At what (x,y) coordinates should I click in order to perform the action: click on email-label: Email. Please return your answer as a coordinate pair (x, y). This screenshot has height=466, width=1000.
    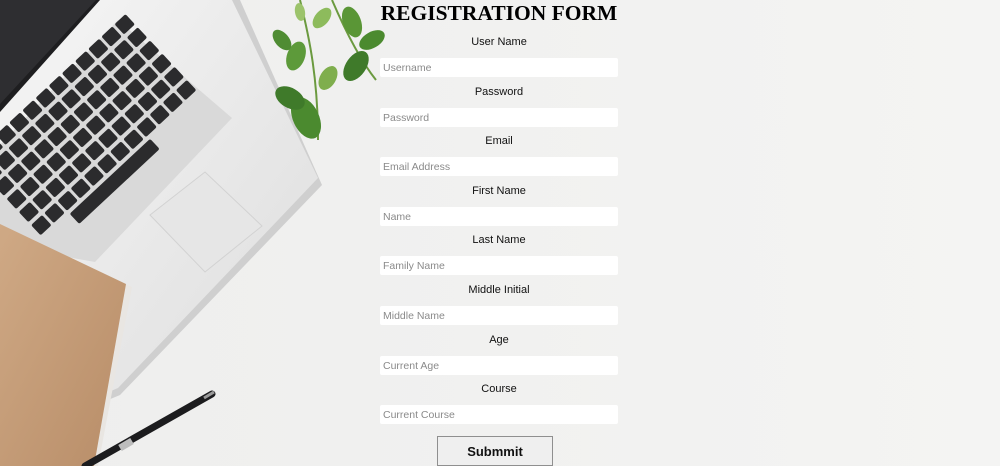
    Looking at the image, I should click on (499, 141).